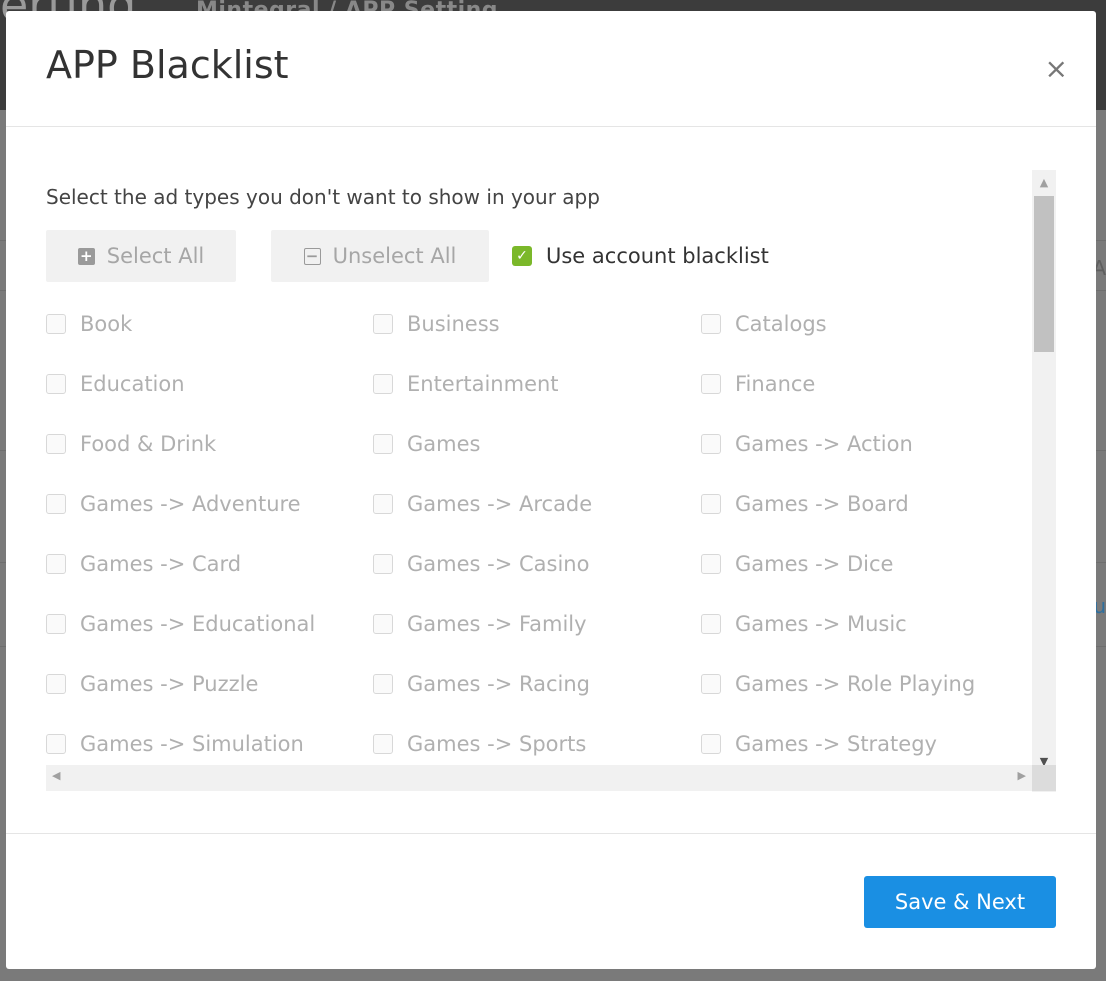 Image resolution: width=1106 pixels, height=981 pixels. I want to click on category-label: Business, so click(453, 324).